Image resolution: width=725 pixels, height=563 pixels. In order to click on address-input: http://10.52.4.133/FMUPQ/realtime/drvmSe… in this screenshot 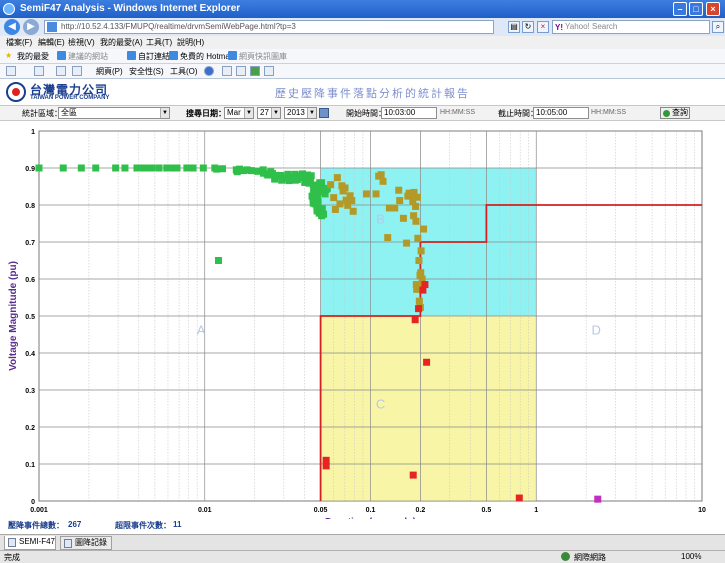, I will do `click(269, 27)`.